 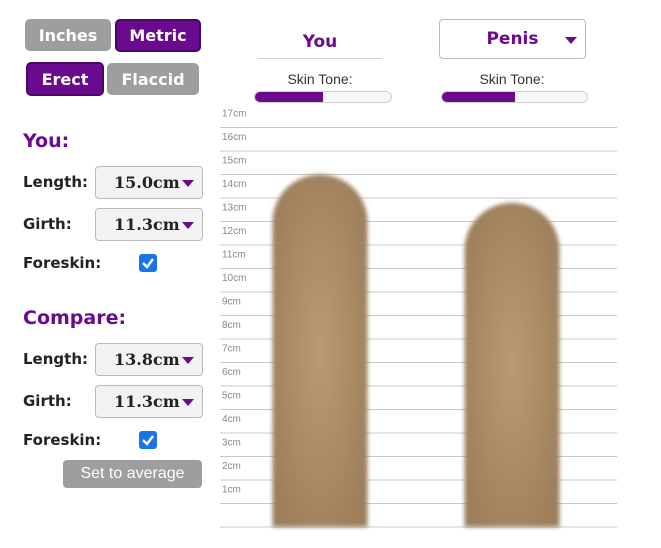 What do you see at coordinates (234, 184) in the screenshot?
I see `y-tick-label: 14cm` at bounding box center [234, 184].